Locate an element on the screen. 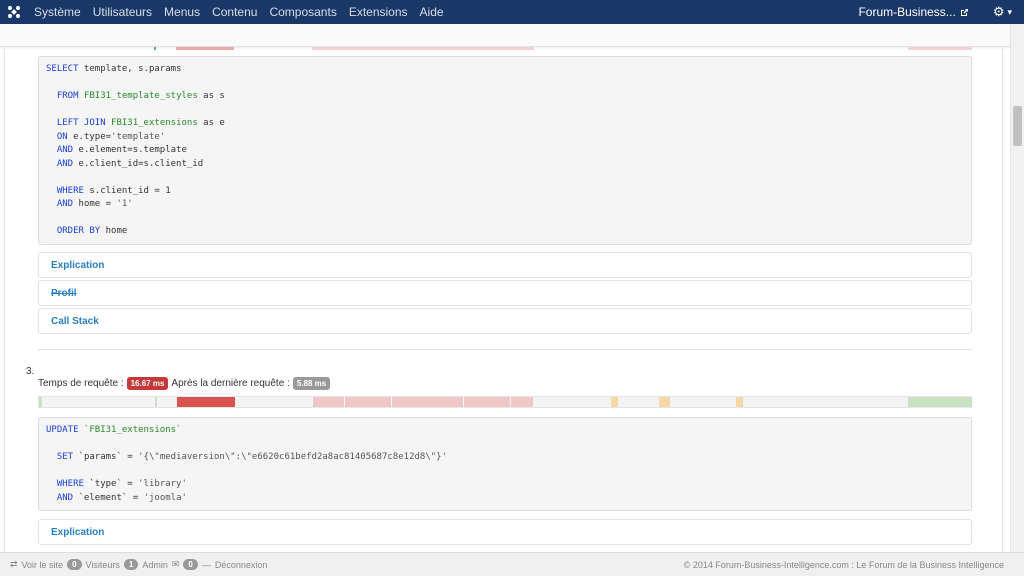 This screenshot has height=576, width=1024. sql-token: FROM is located at coordinates (67, 96).